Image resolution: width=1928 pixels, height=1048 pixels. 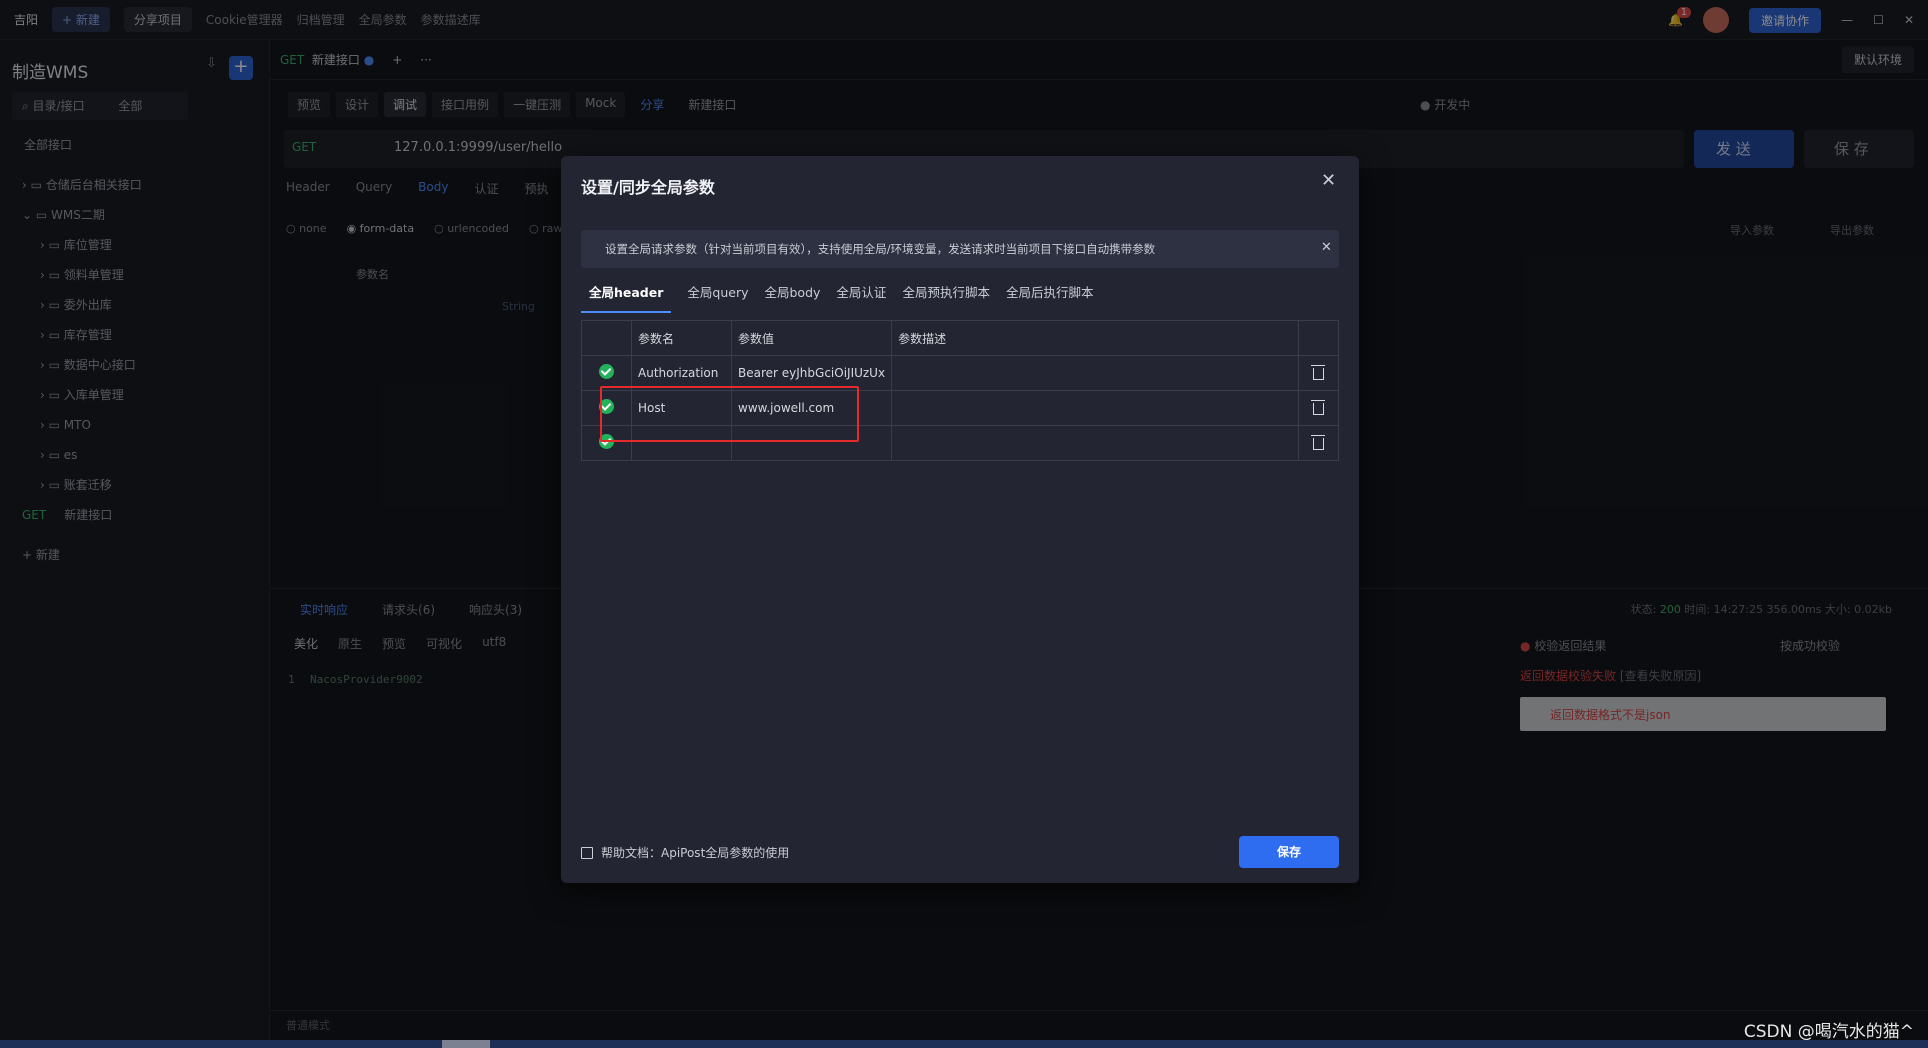 What do you see at coordinates (1326, 247) in the screenshot?
I see `alert-close-icon: ✕` at bounding box center [1326, 247].